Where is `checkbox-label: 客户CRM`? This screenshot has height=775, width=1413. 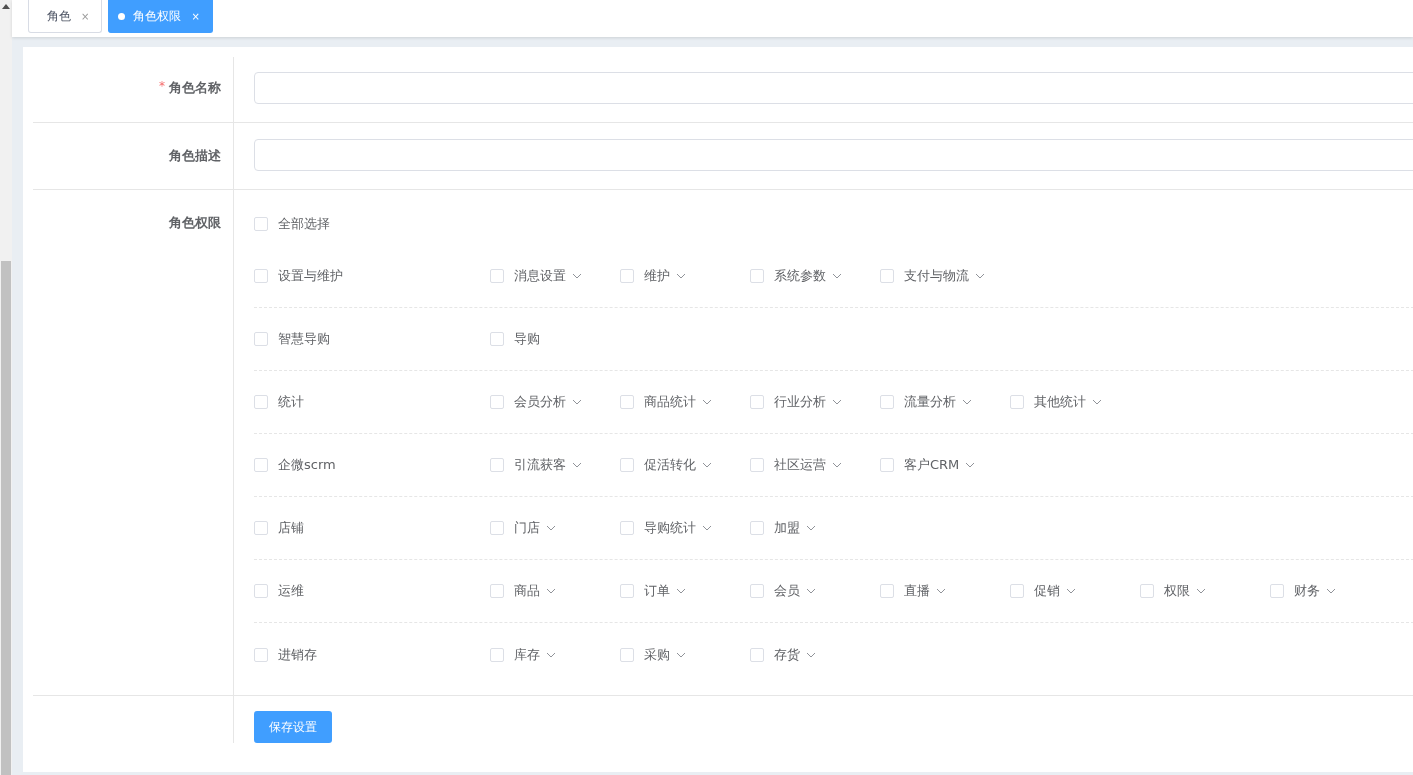
checkbox-label: 客户CRM is located at coordinates (932, 465).